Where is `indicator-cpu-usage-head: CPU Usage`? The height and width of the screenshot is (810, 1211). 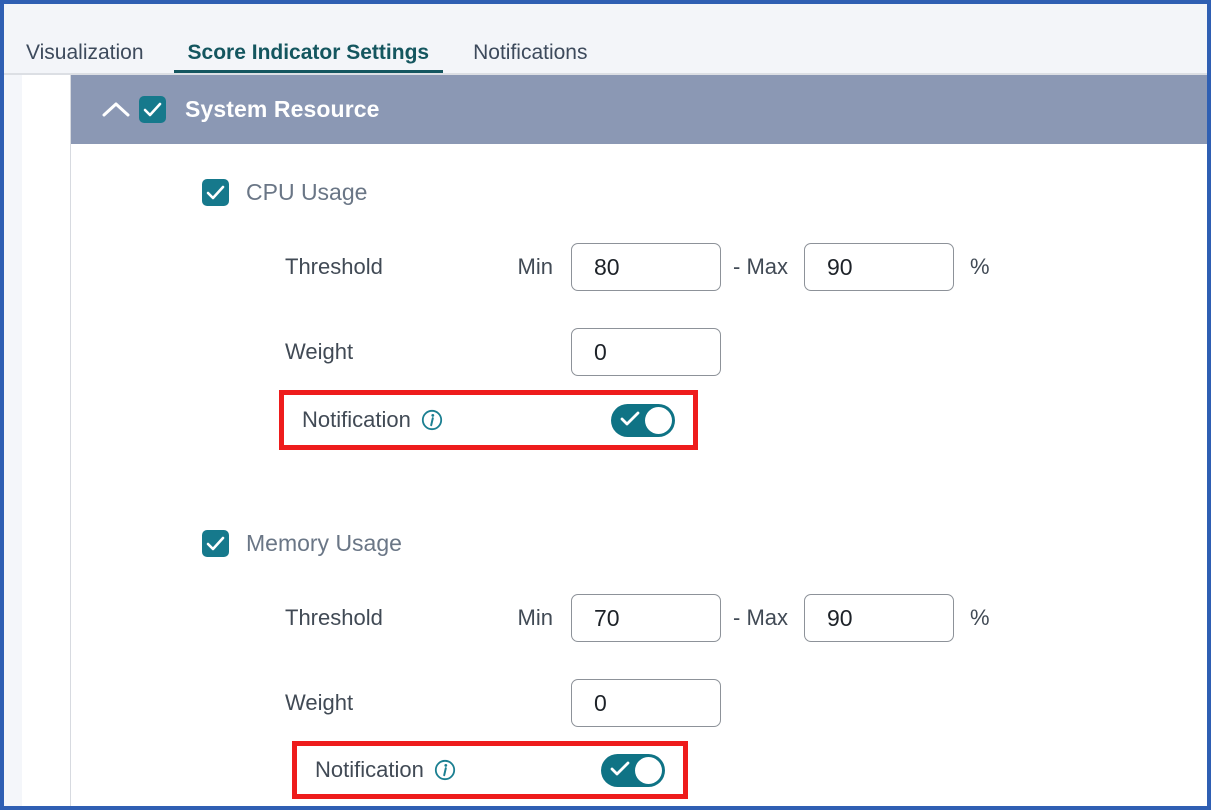
indicator-cpu-usage-head: CPU Usage is located at coordinates (639, 192).